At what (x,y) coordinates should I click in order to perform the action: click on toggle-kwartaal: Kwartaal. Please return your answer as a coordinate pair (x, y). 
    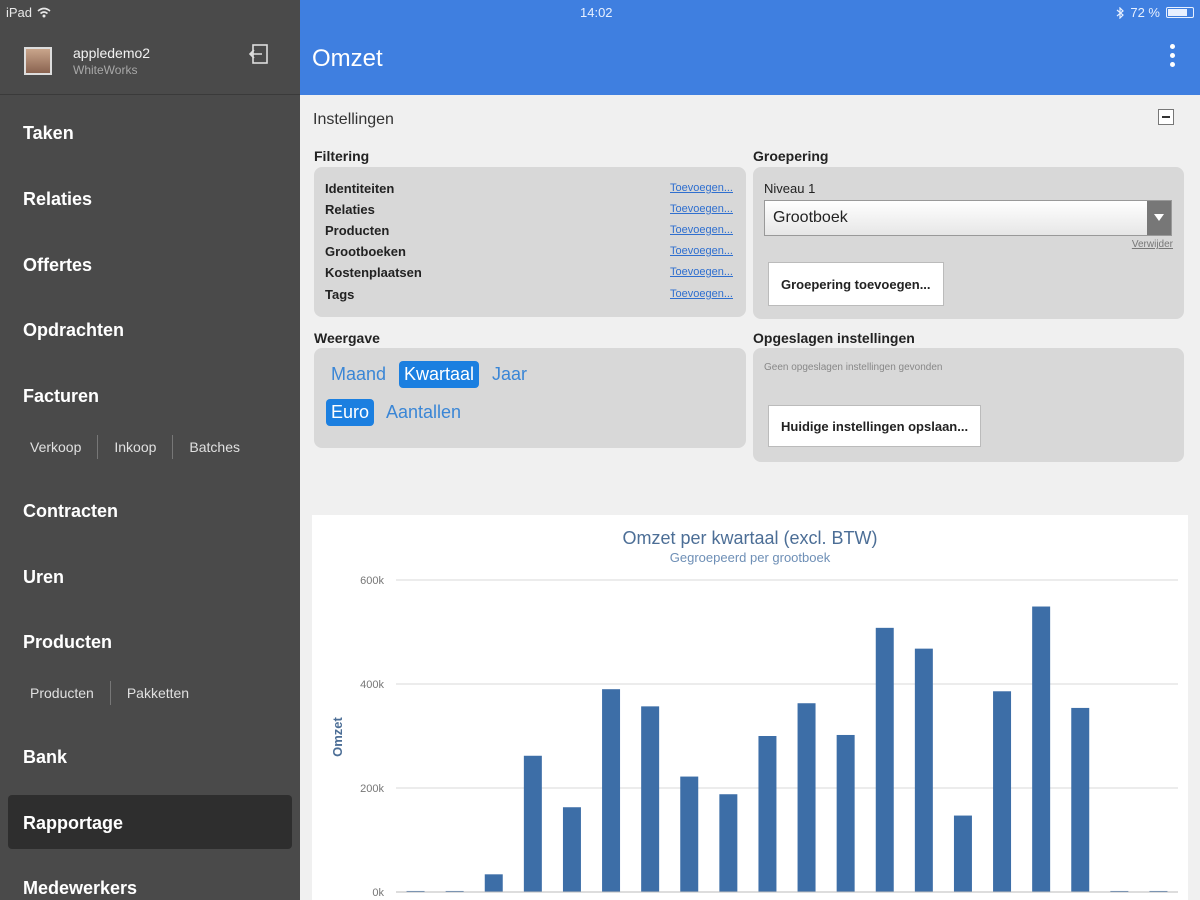
    Looking at the image, I should click on (439, 374).